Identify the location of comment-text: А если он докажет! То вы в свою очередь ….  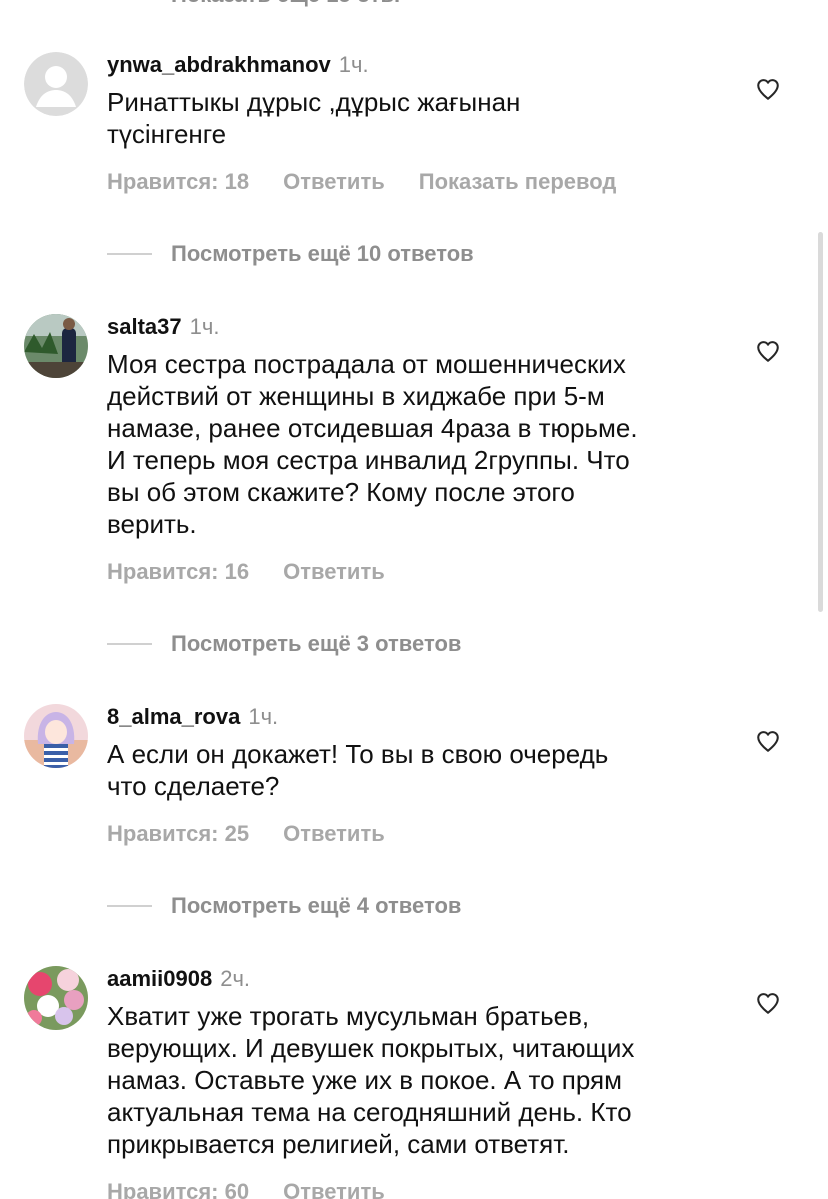
(358, 770).